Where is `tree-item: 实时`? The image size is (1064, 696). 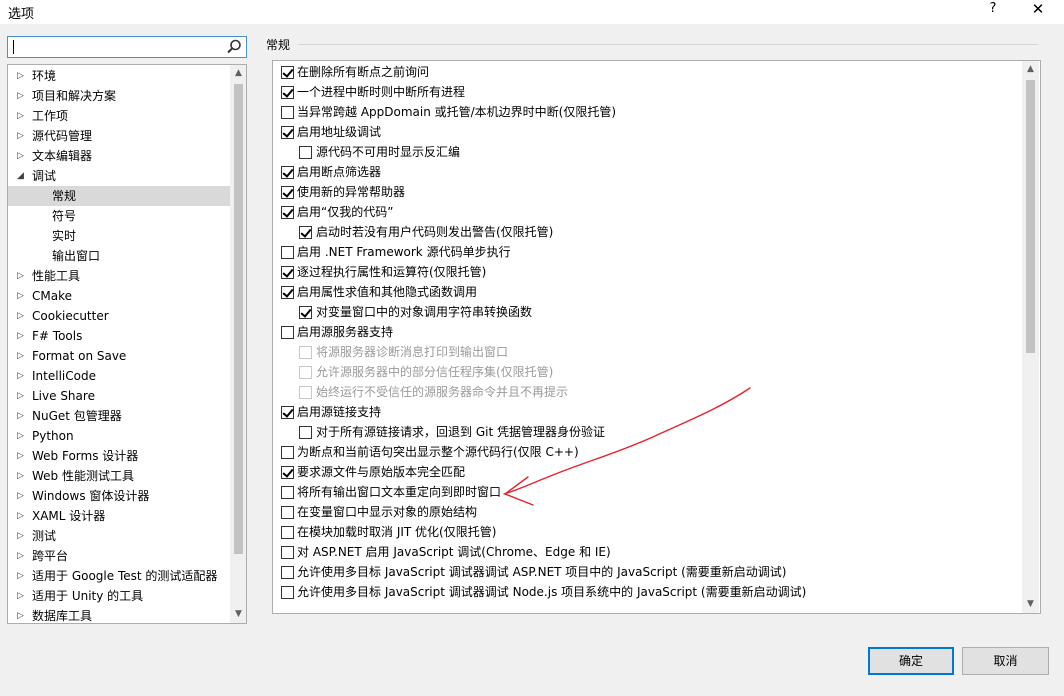 tree-item: 实时 is located at coordinates (119, 236).